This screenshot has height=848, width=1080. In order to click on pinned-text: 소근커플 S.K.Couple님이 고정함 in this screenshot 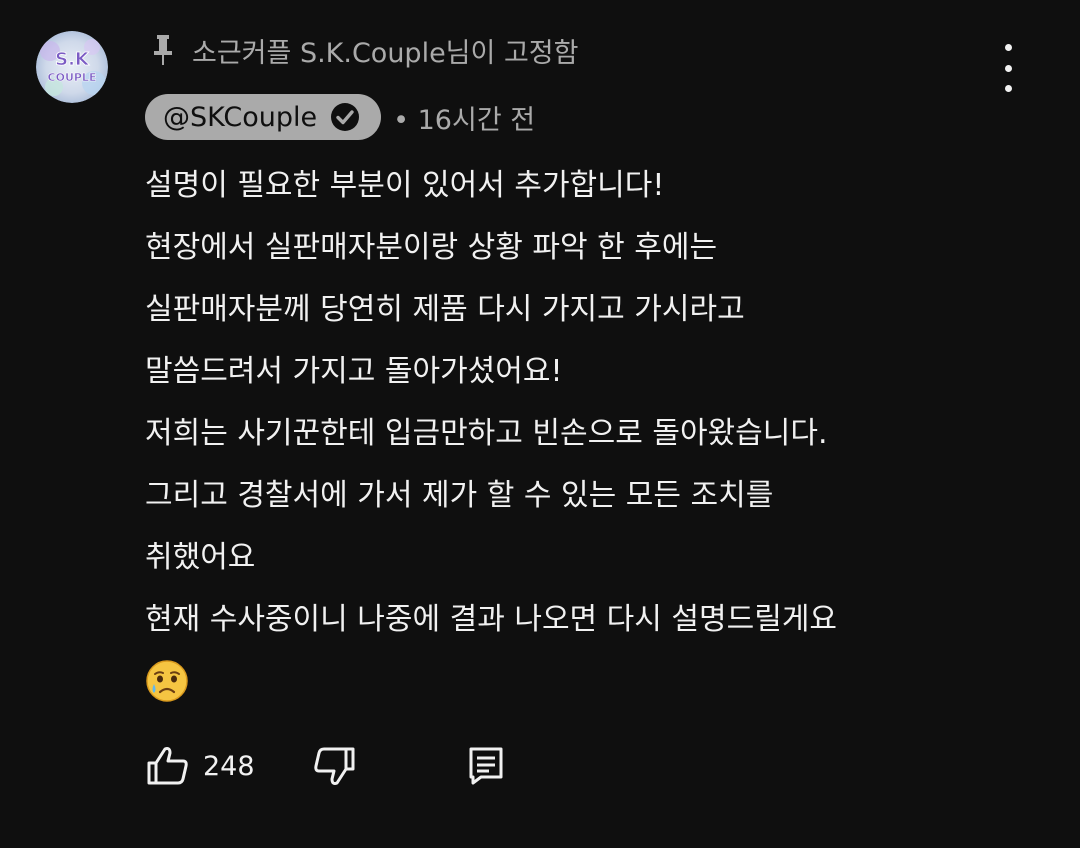, I will do `click(385, 53)`.